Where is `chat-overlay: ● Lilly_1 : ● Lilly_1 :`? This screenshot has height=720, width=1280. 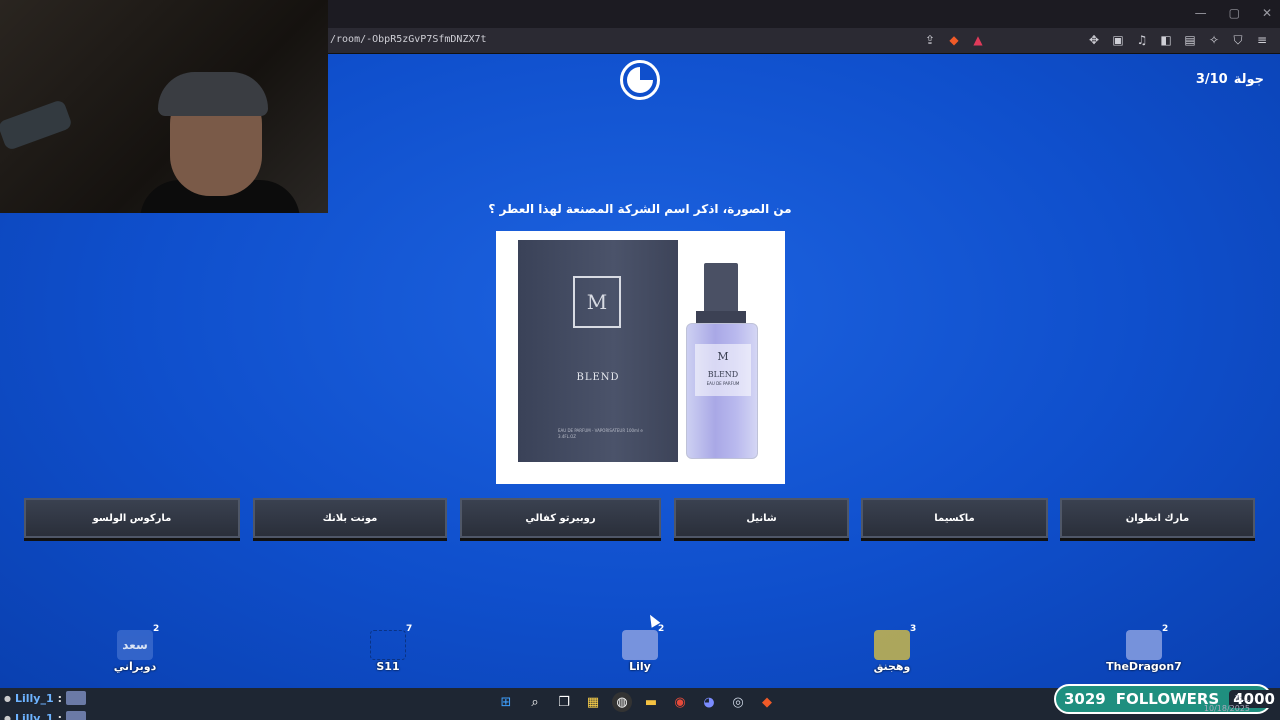 chat-overlay: ● Lilly_1 : ● Lilly_1 : is located at coordinates (64, 704).